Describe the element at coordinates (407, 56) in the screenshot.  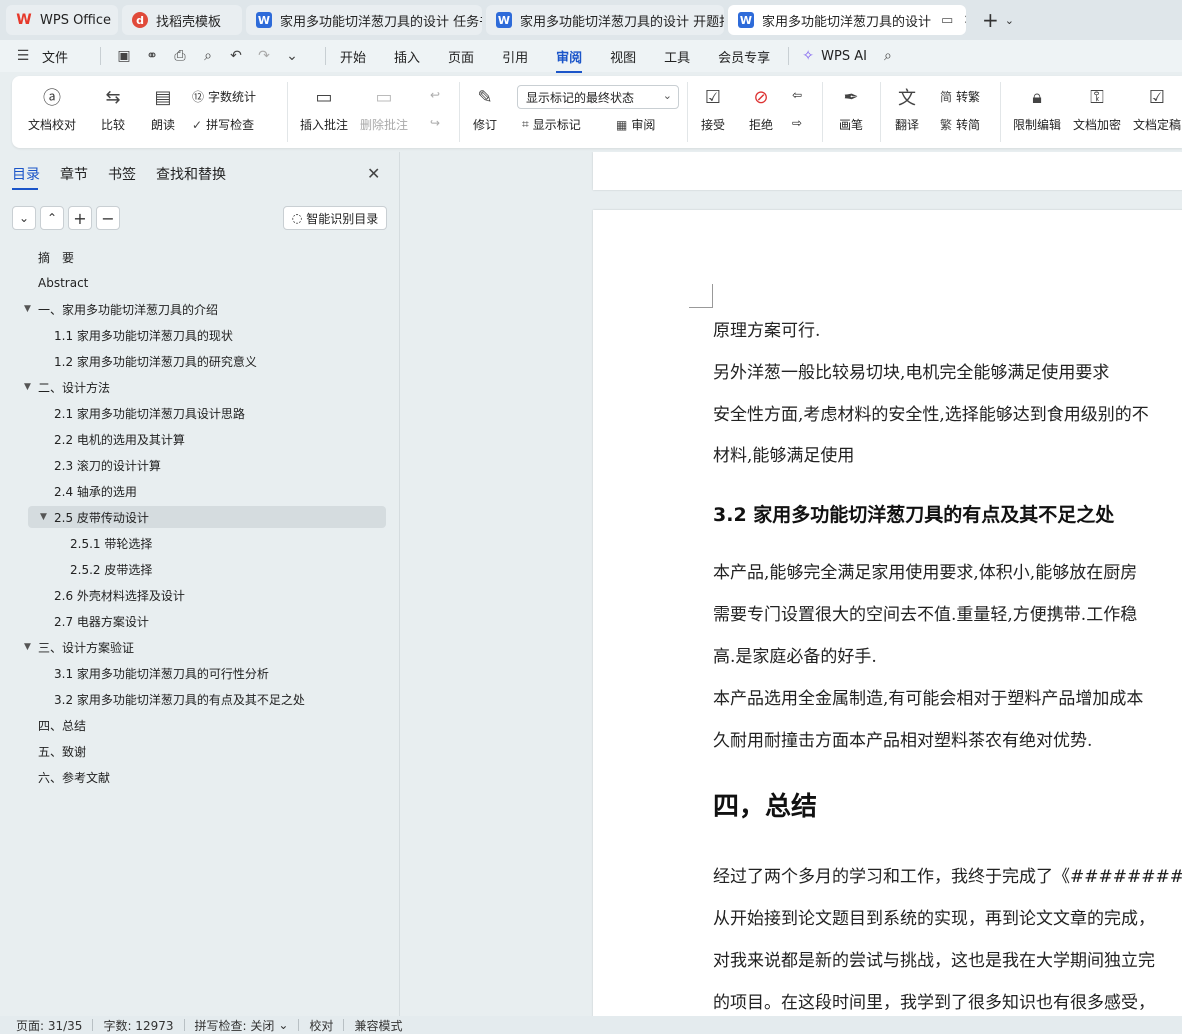
I see `menu-insert: 插入` at that location.